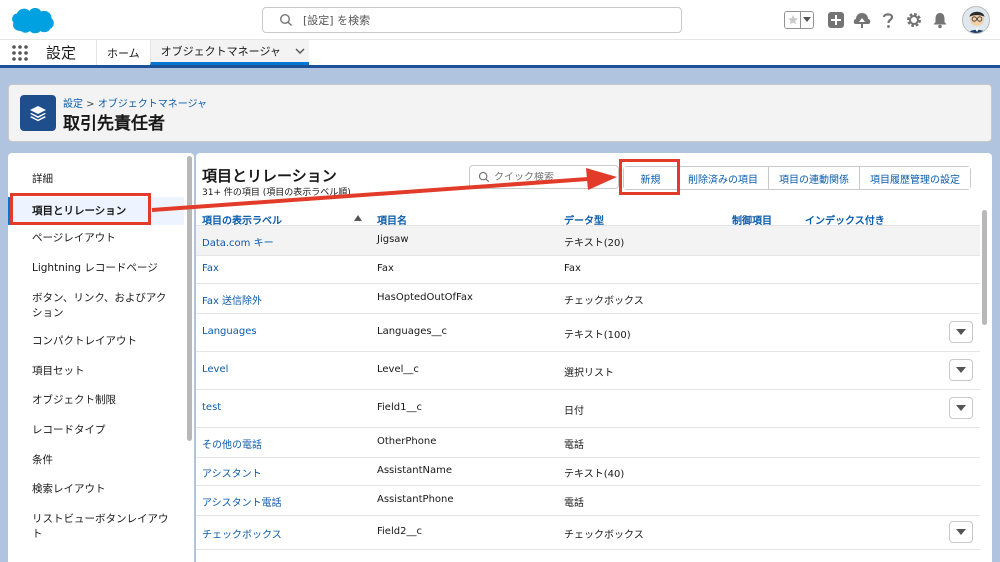 Image resolution: width=1000 pixels, height=562 pixels. Describe the element at coordinates (415, 470) in the screenshot. I see `field-api-name: AssistantName` at that location.